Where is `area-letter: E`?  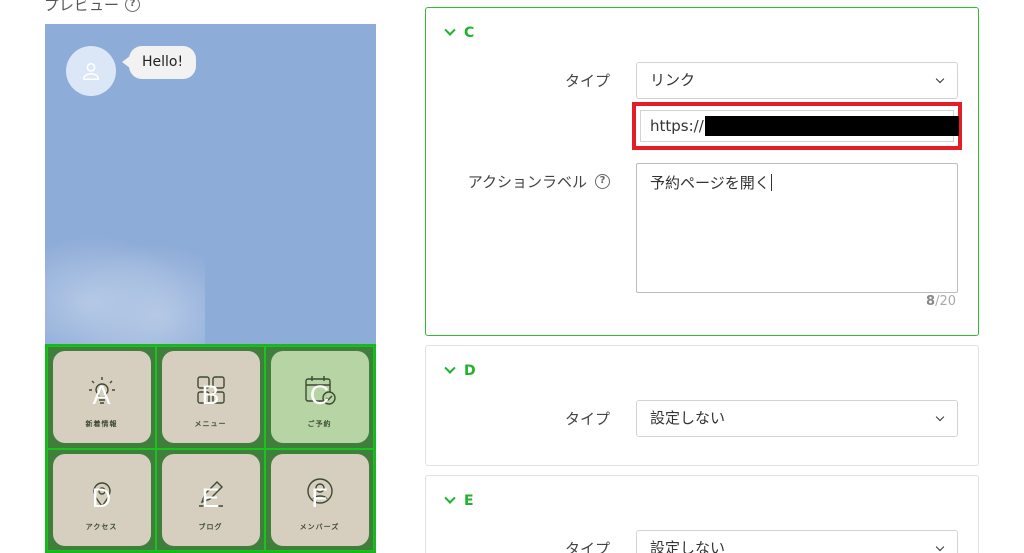
area-letter: E is located at coordinates (210, 497).